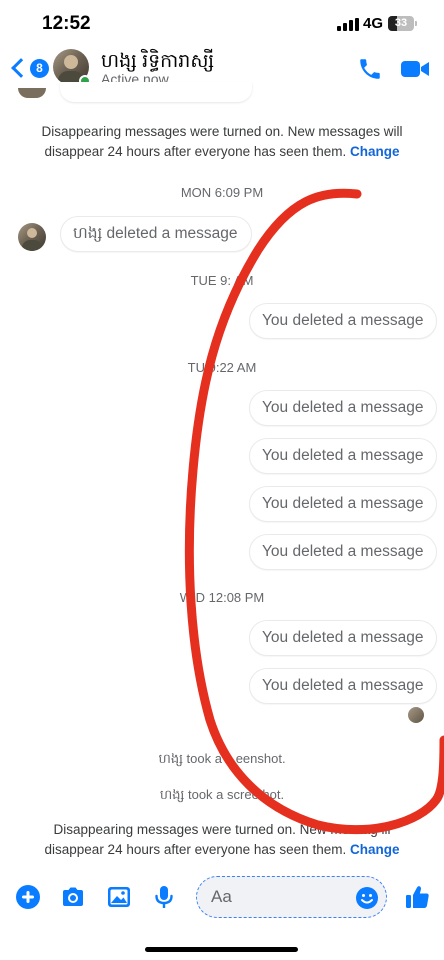  What do you see at coordinates (416, 715) in the screenshot?
I see `read-receipt-avatar` at bounding box center [416, 715].